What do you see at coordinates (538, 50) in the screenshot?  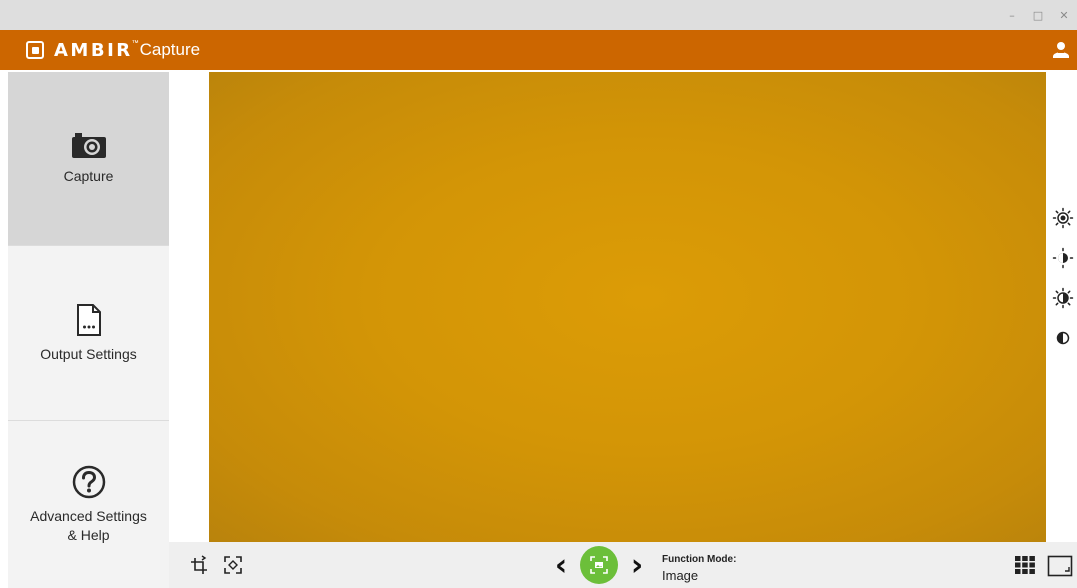 I see `brand-header: AMBIR ™ Capture` at bounding box center [538, 50].